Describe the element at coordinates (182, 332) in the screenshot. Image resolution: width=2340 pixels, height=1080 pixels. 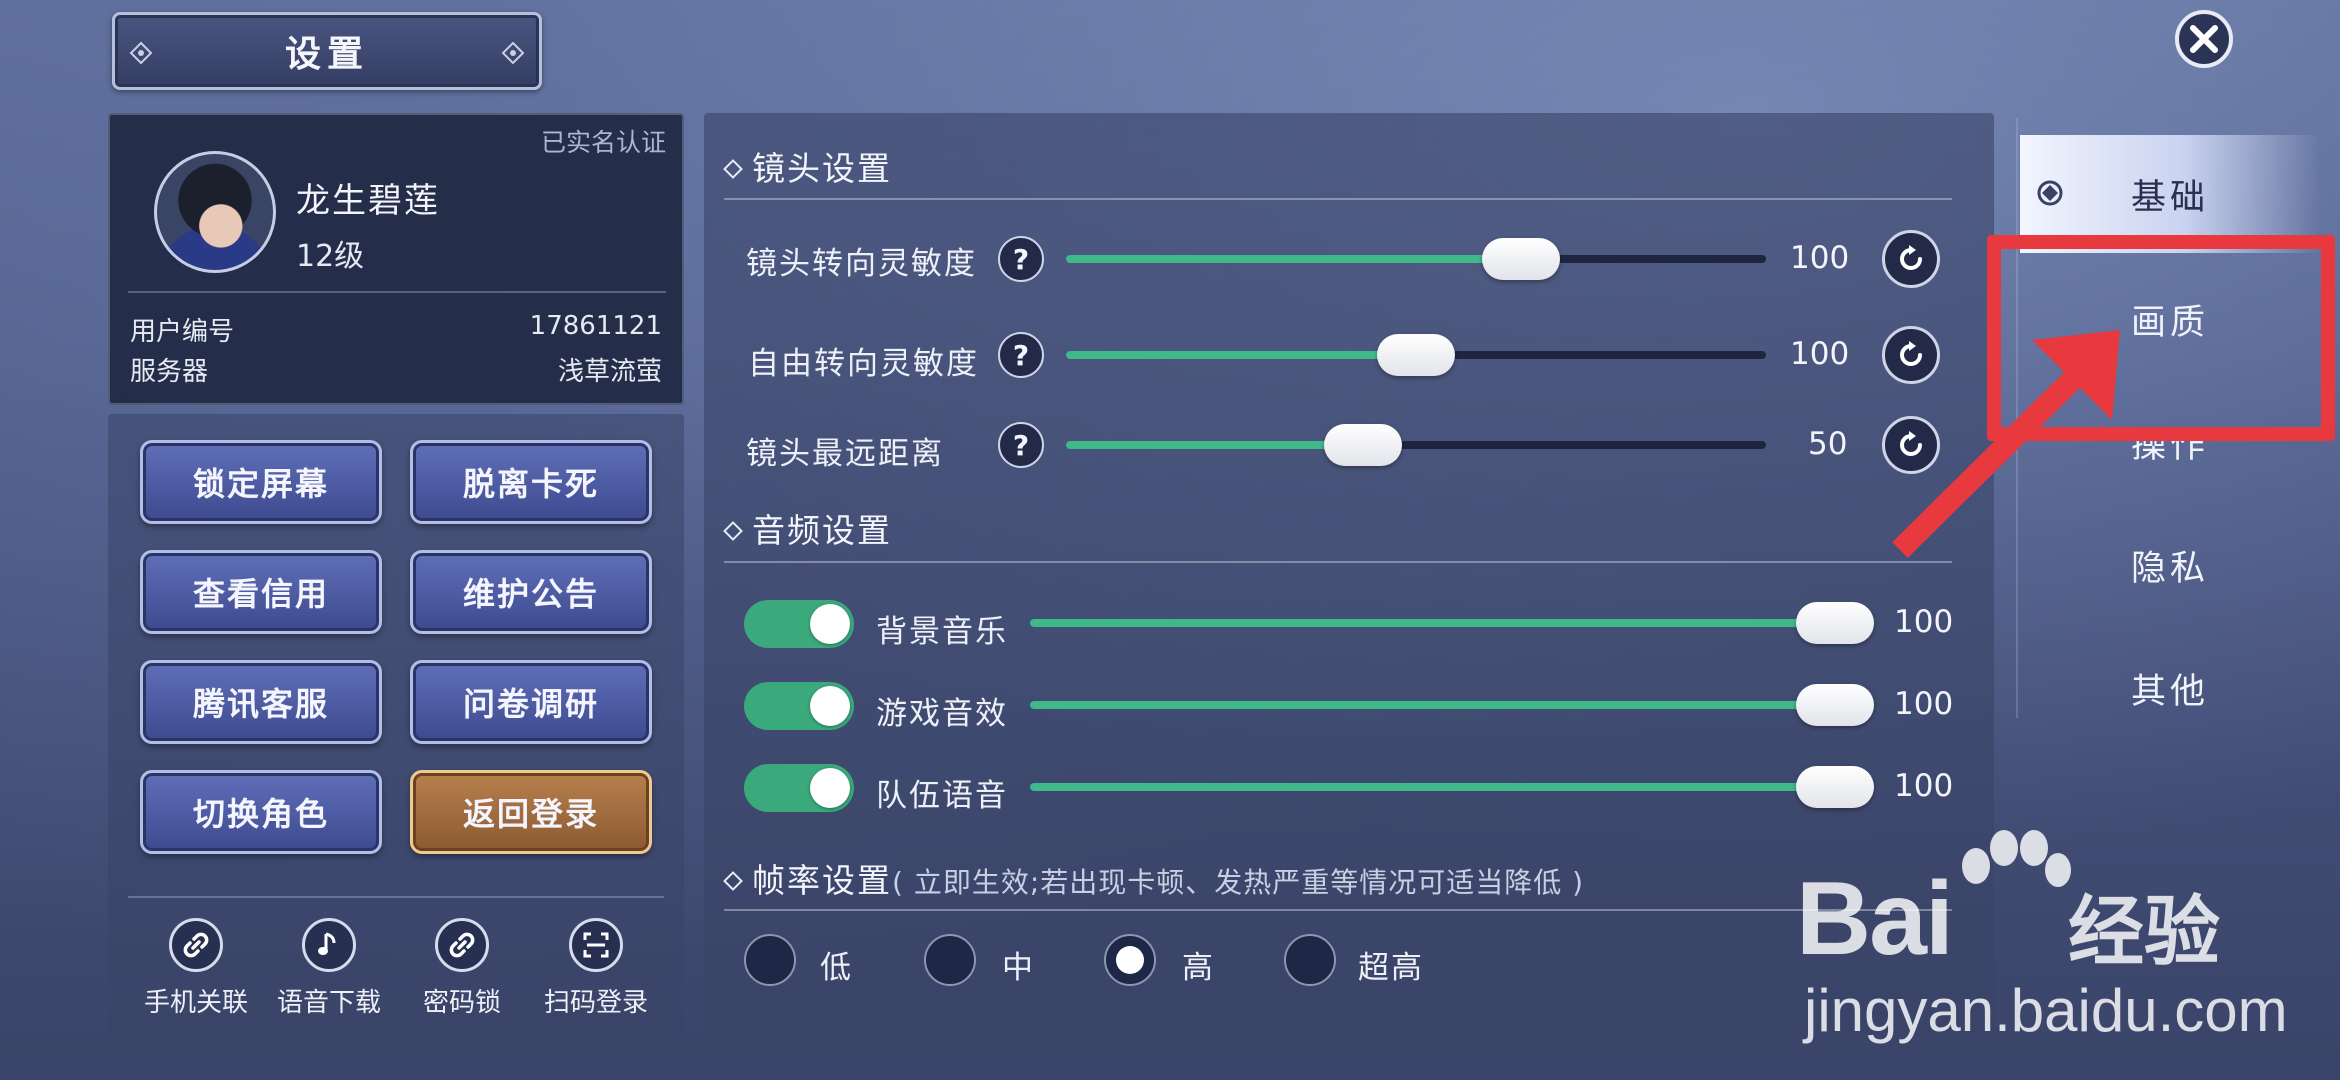
I see `user-id-label: 用户编号` at that location.